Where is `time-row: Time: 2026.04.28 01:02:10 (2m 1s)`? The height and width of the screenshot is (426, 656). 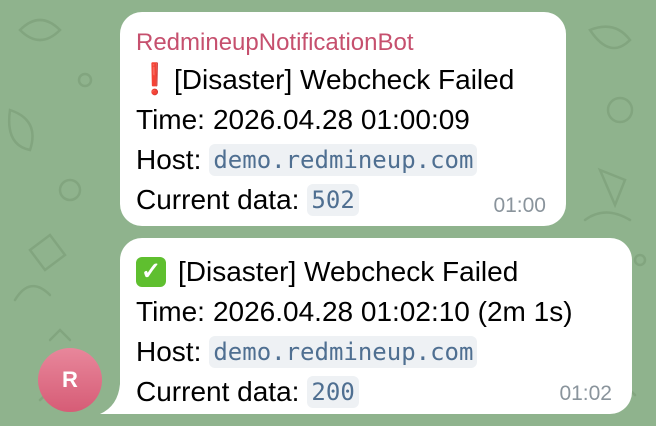
time-row: Time: 2026.04.28 01:02:10 (2m 1s) is located at coordinates (384, 312).